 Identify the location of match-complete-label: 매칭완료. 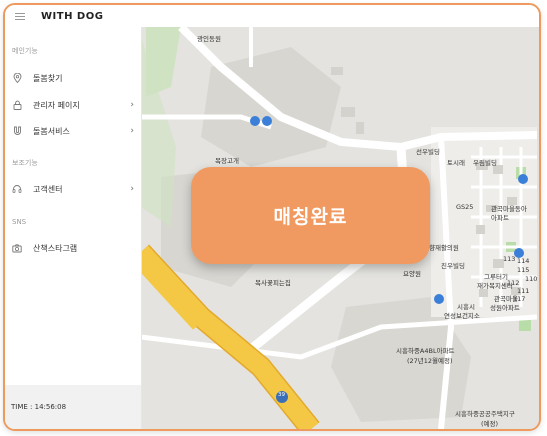
(310, 217).